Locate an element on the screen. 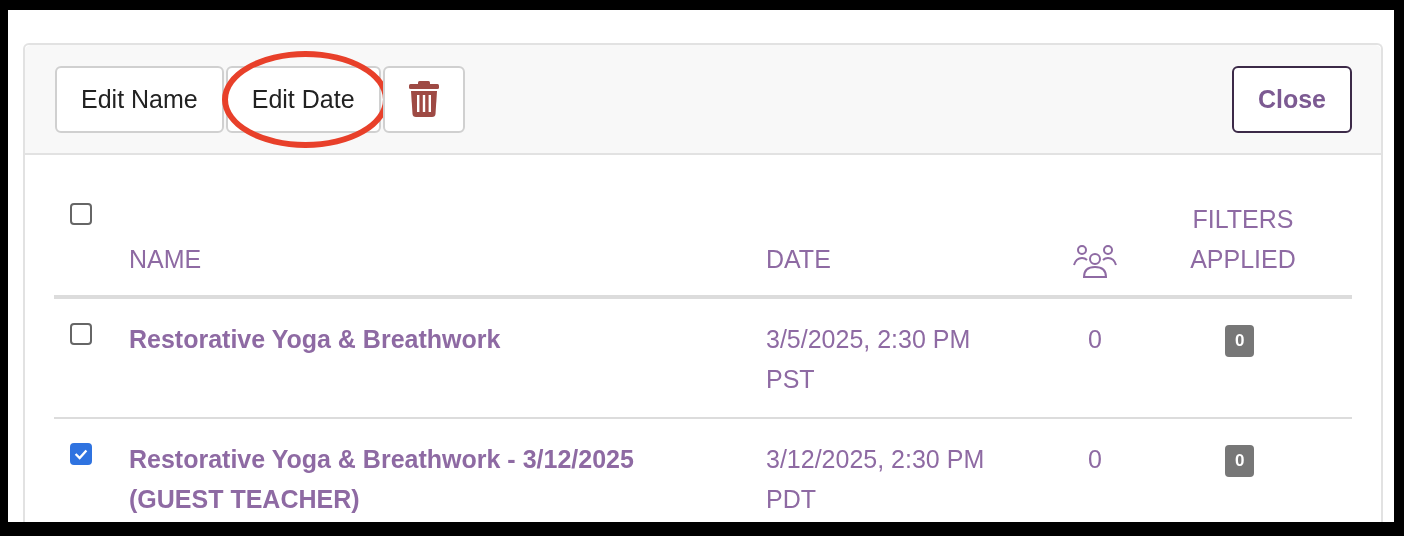 Image resolution: width=1404 pixels, height=536 pixels. people-icon is located at coordinates (1095, 261).